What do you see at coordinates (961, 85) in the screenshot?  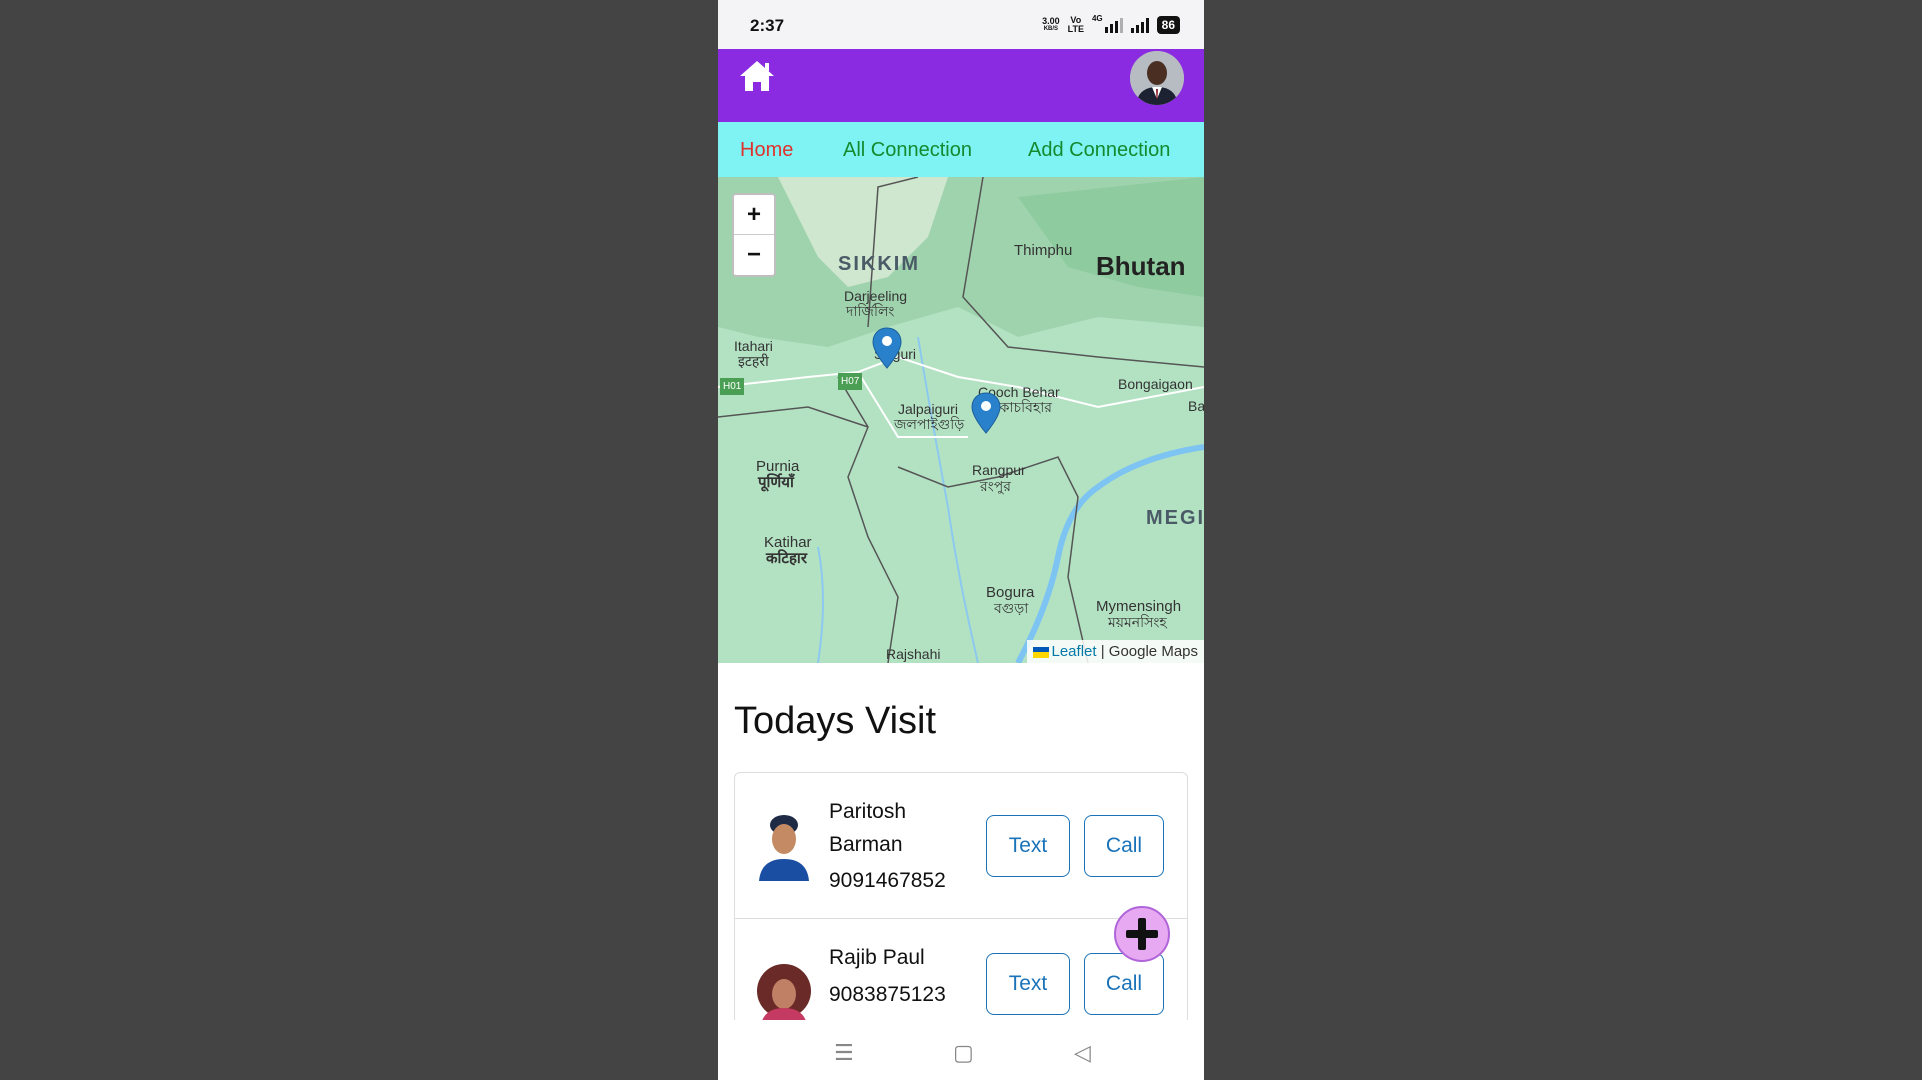 I see `app-bar` at bounding box center [961, 85].